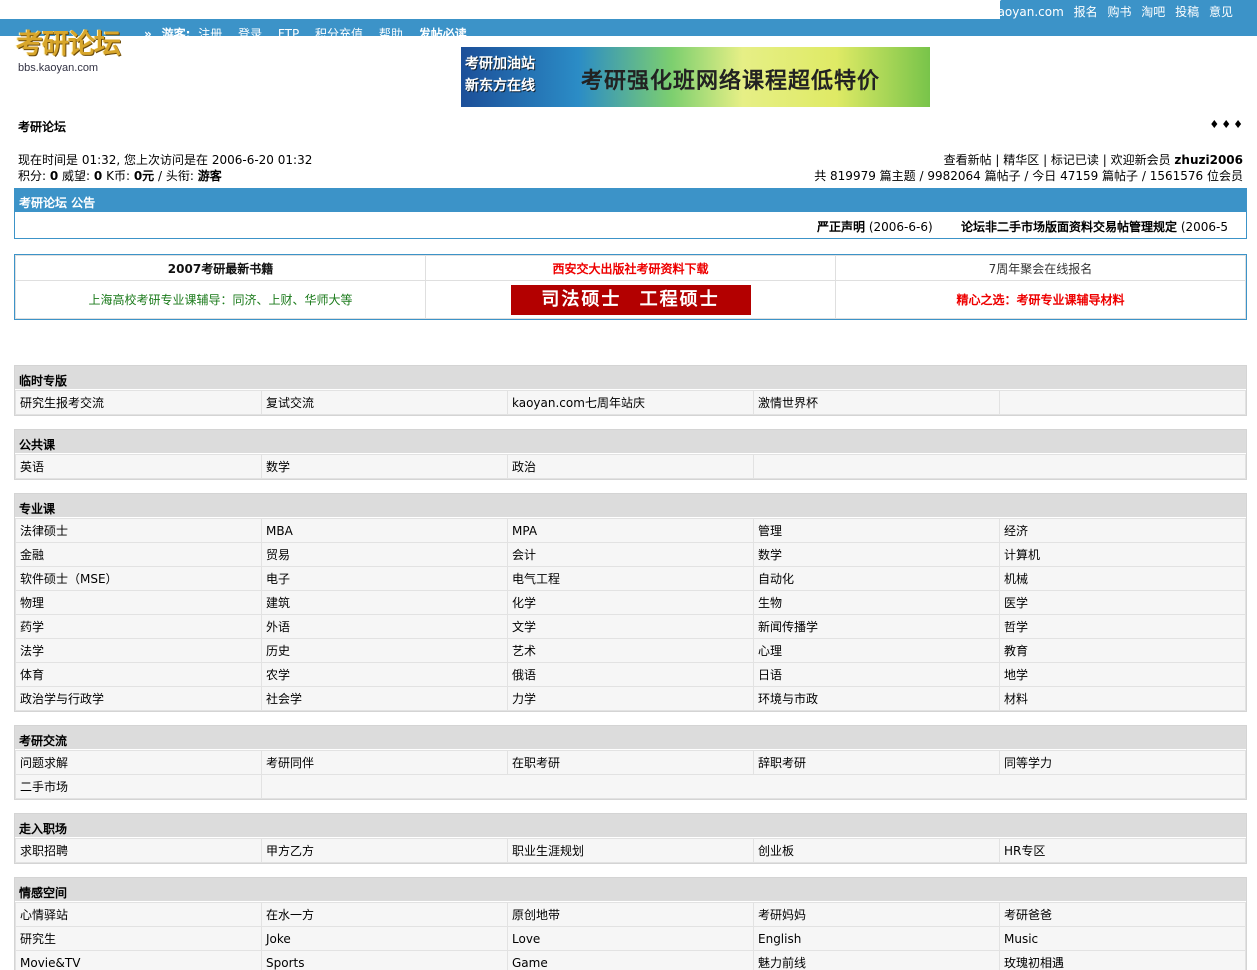 The height and width of the screenshot is (970, 1257). I want to click on forum-cell: 心情驿站, so click(138, 914).